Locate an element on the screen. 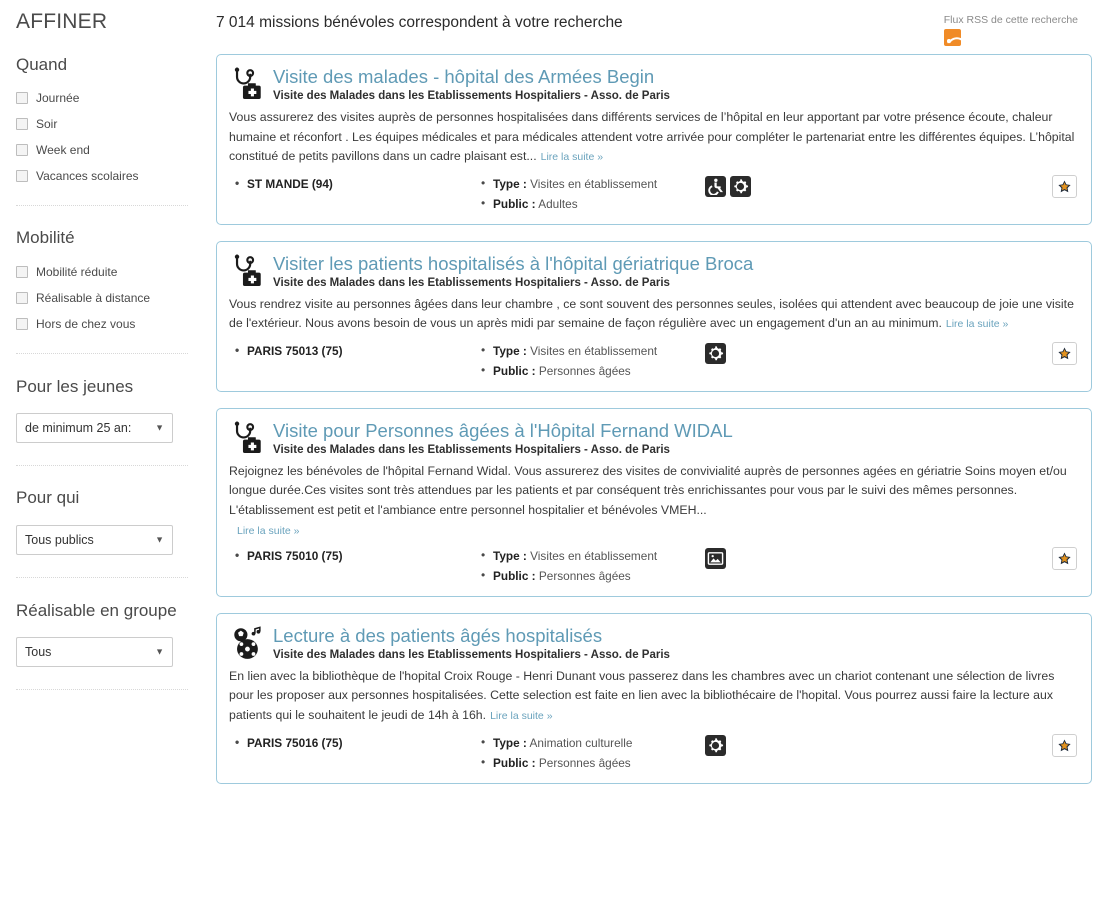 The image size is (1100, 900). facet-select: Tous publics ▼ is located at coordinates (94, 539).